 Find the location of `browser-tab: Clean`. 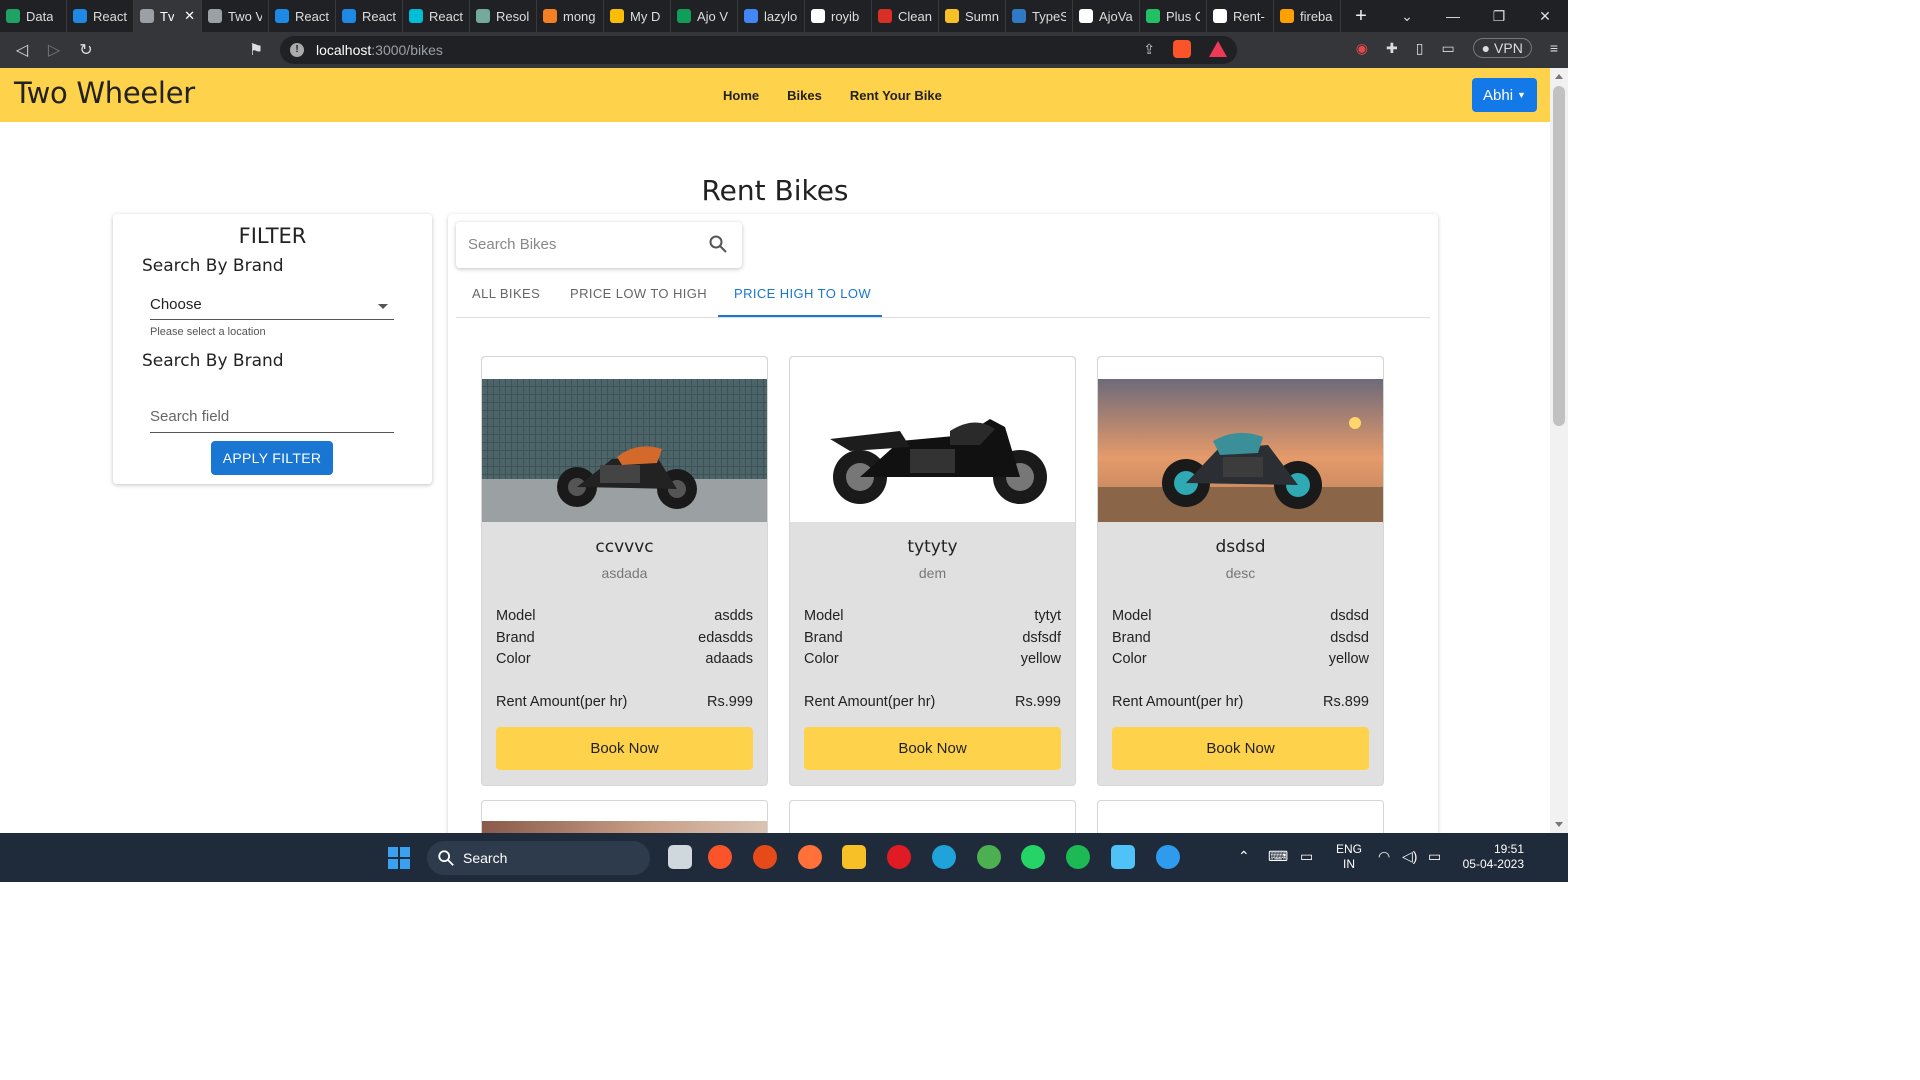

browser-tab: Clean is located at coordinates (905, 16).